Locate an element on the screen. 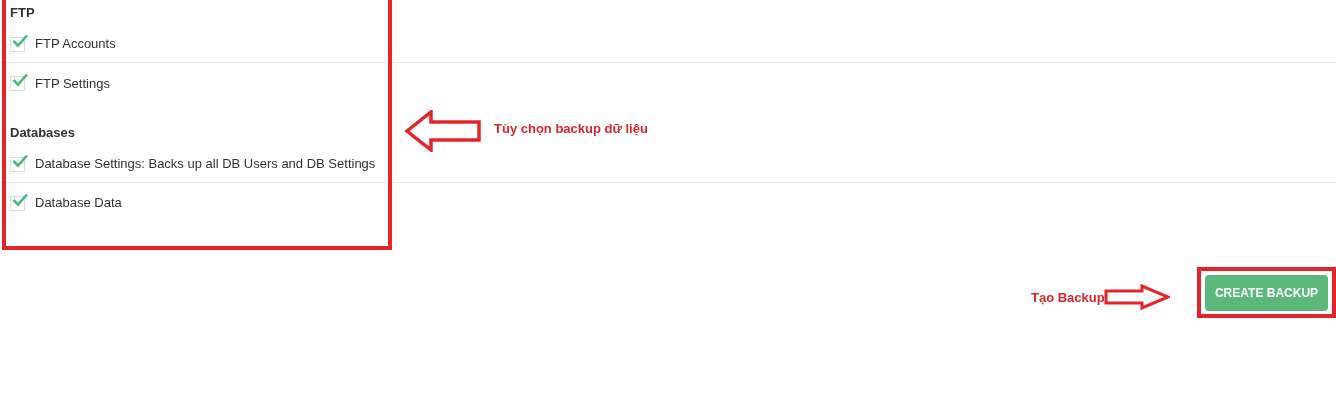 This screenshot has width=1336, height=401. section-heading: FTP is located at coordinates (22, 13).